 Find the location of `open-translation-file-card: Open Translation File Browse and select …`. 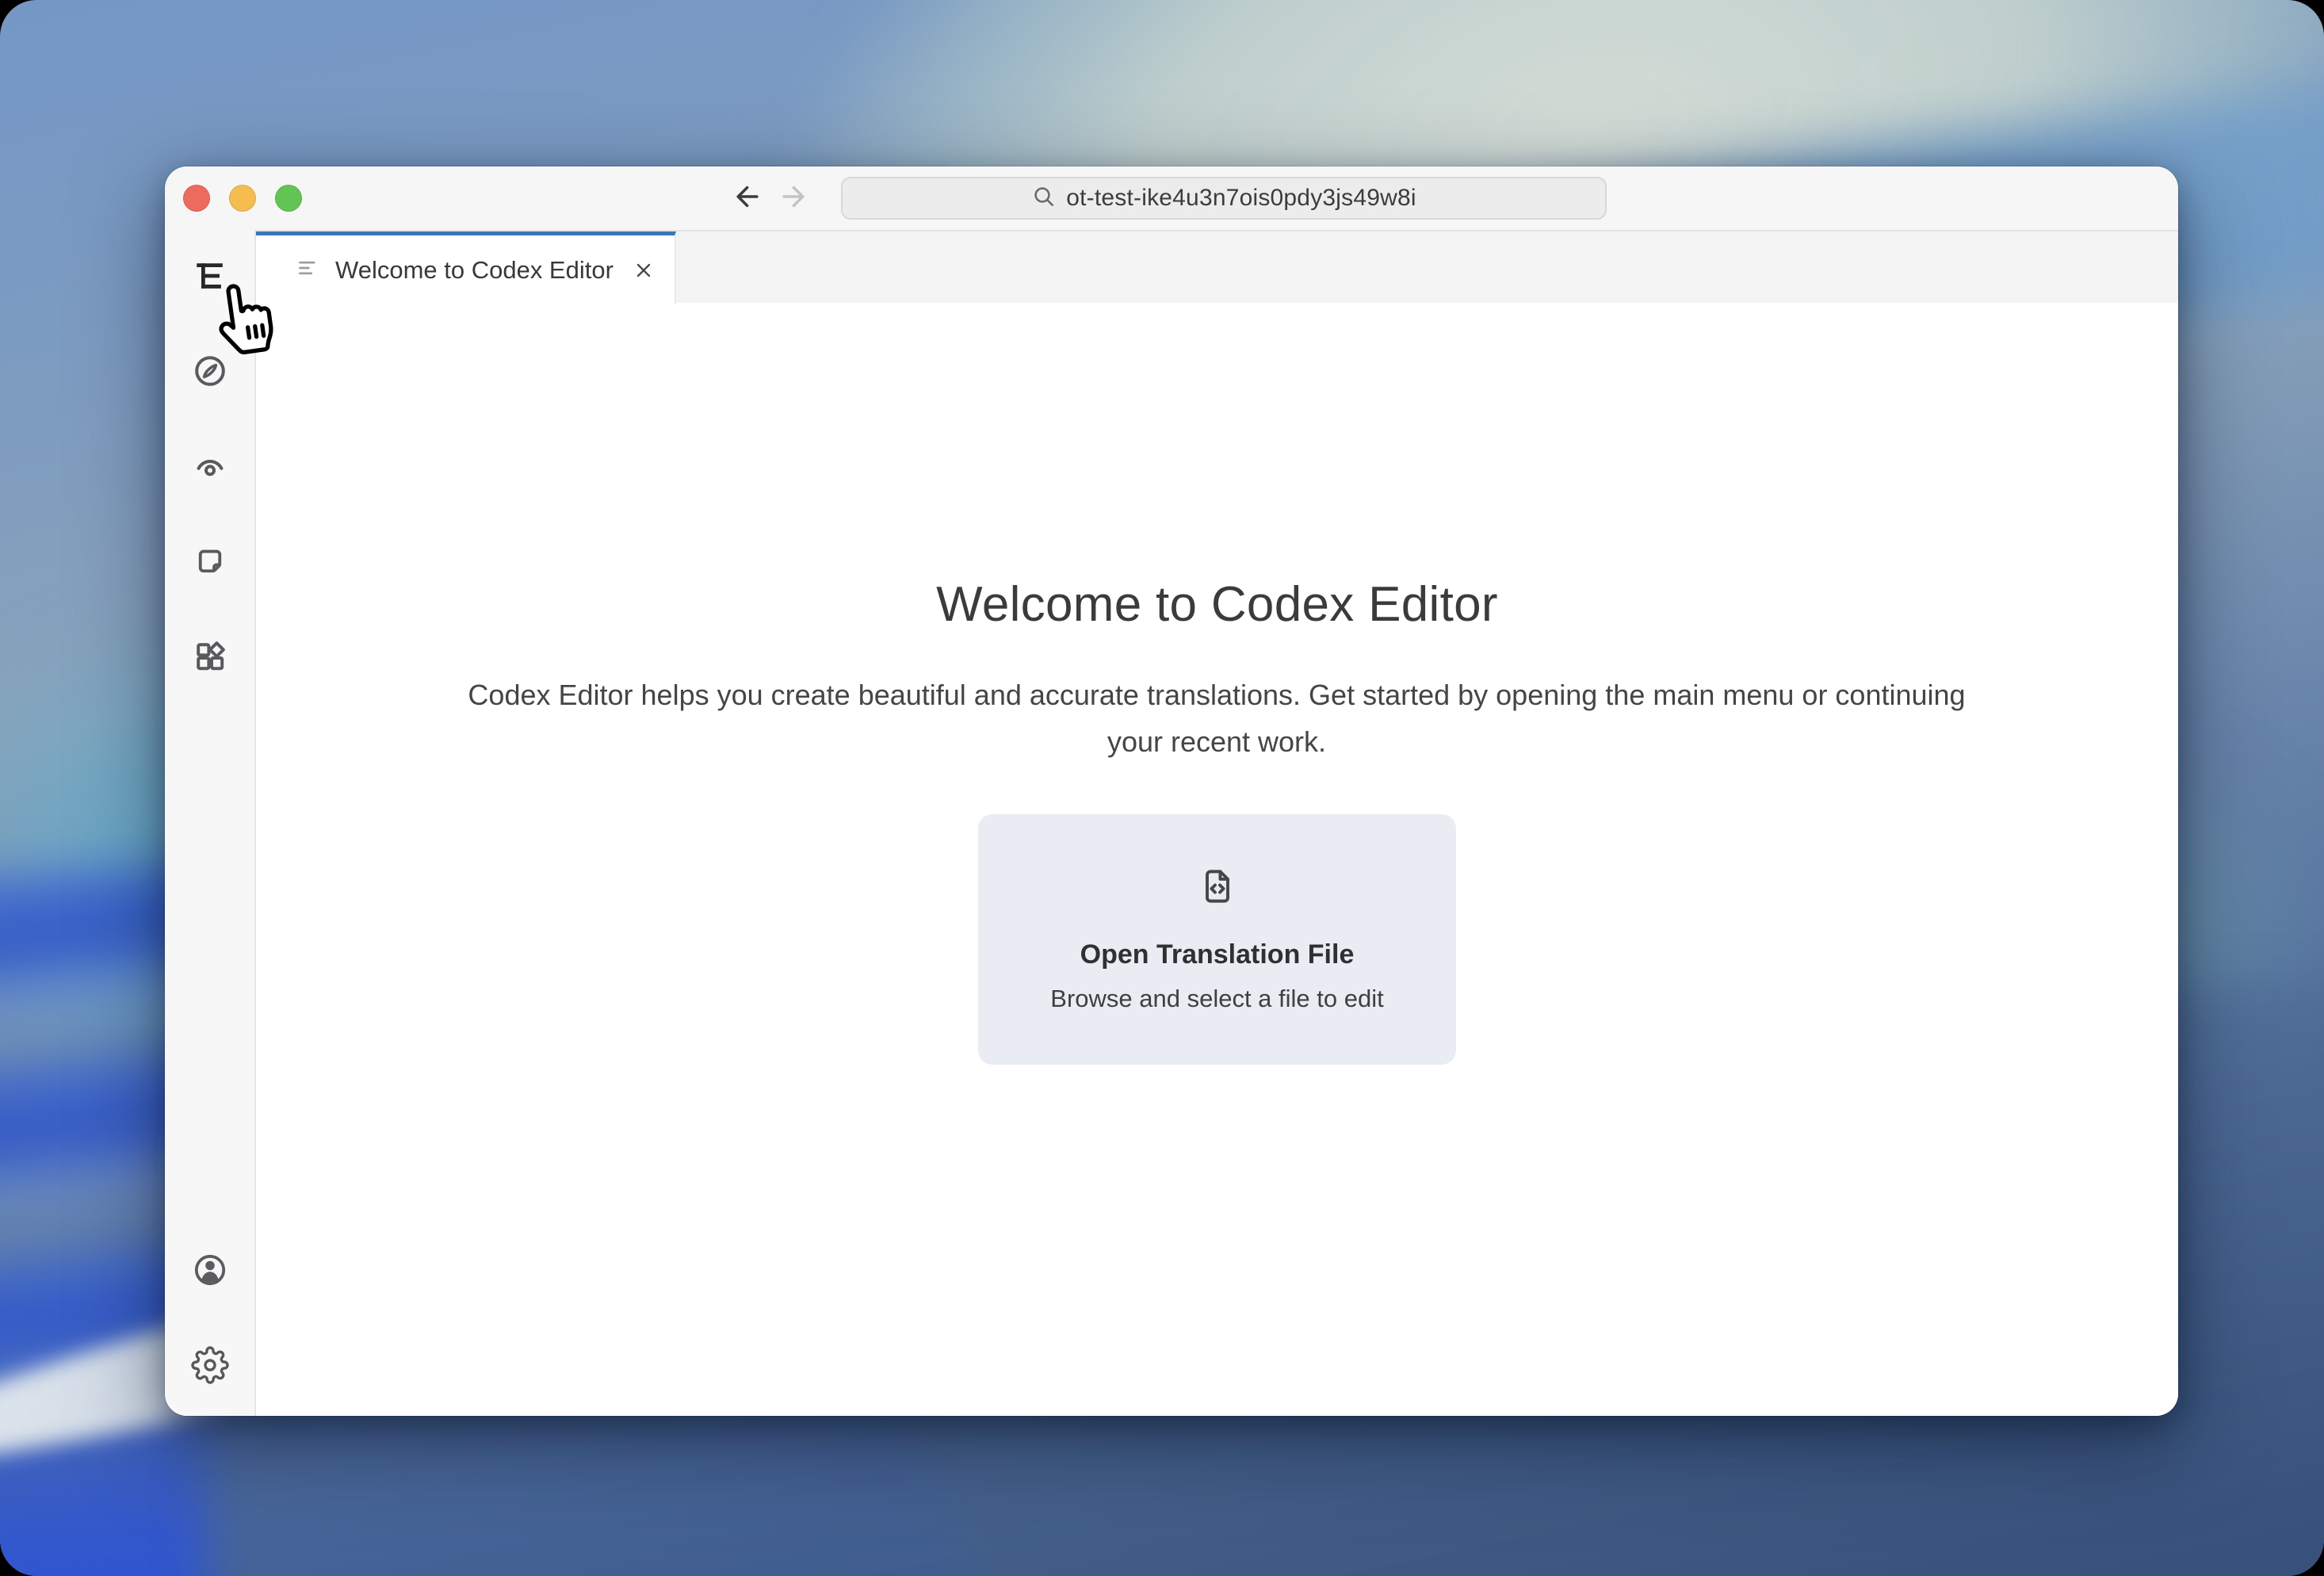

open-translation-file-card: Open Translation File Browse and select … is located at coordinates (1217, 940).